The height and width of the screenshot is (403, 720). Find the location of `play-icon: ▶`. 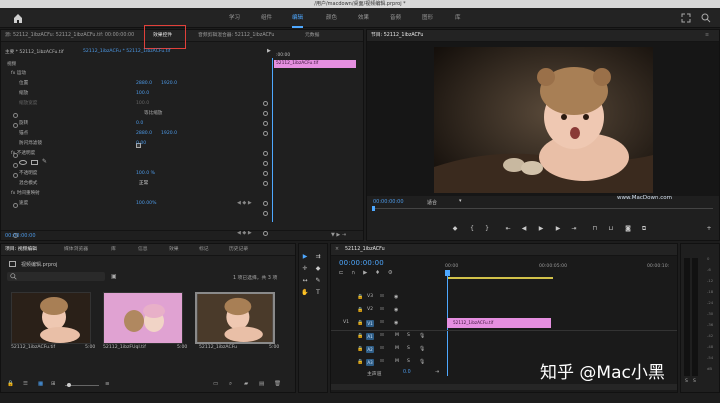

play-icon: ▶ is located at coordinates (541, 229).